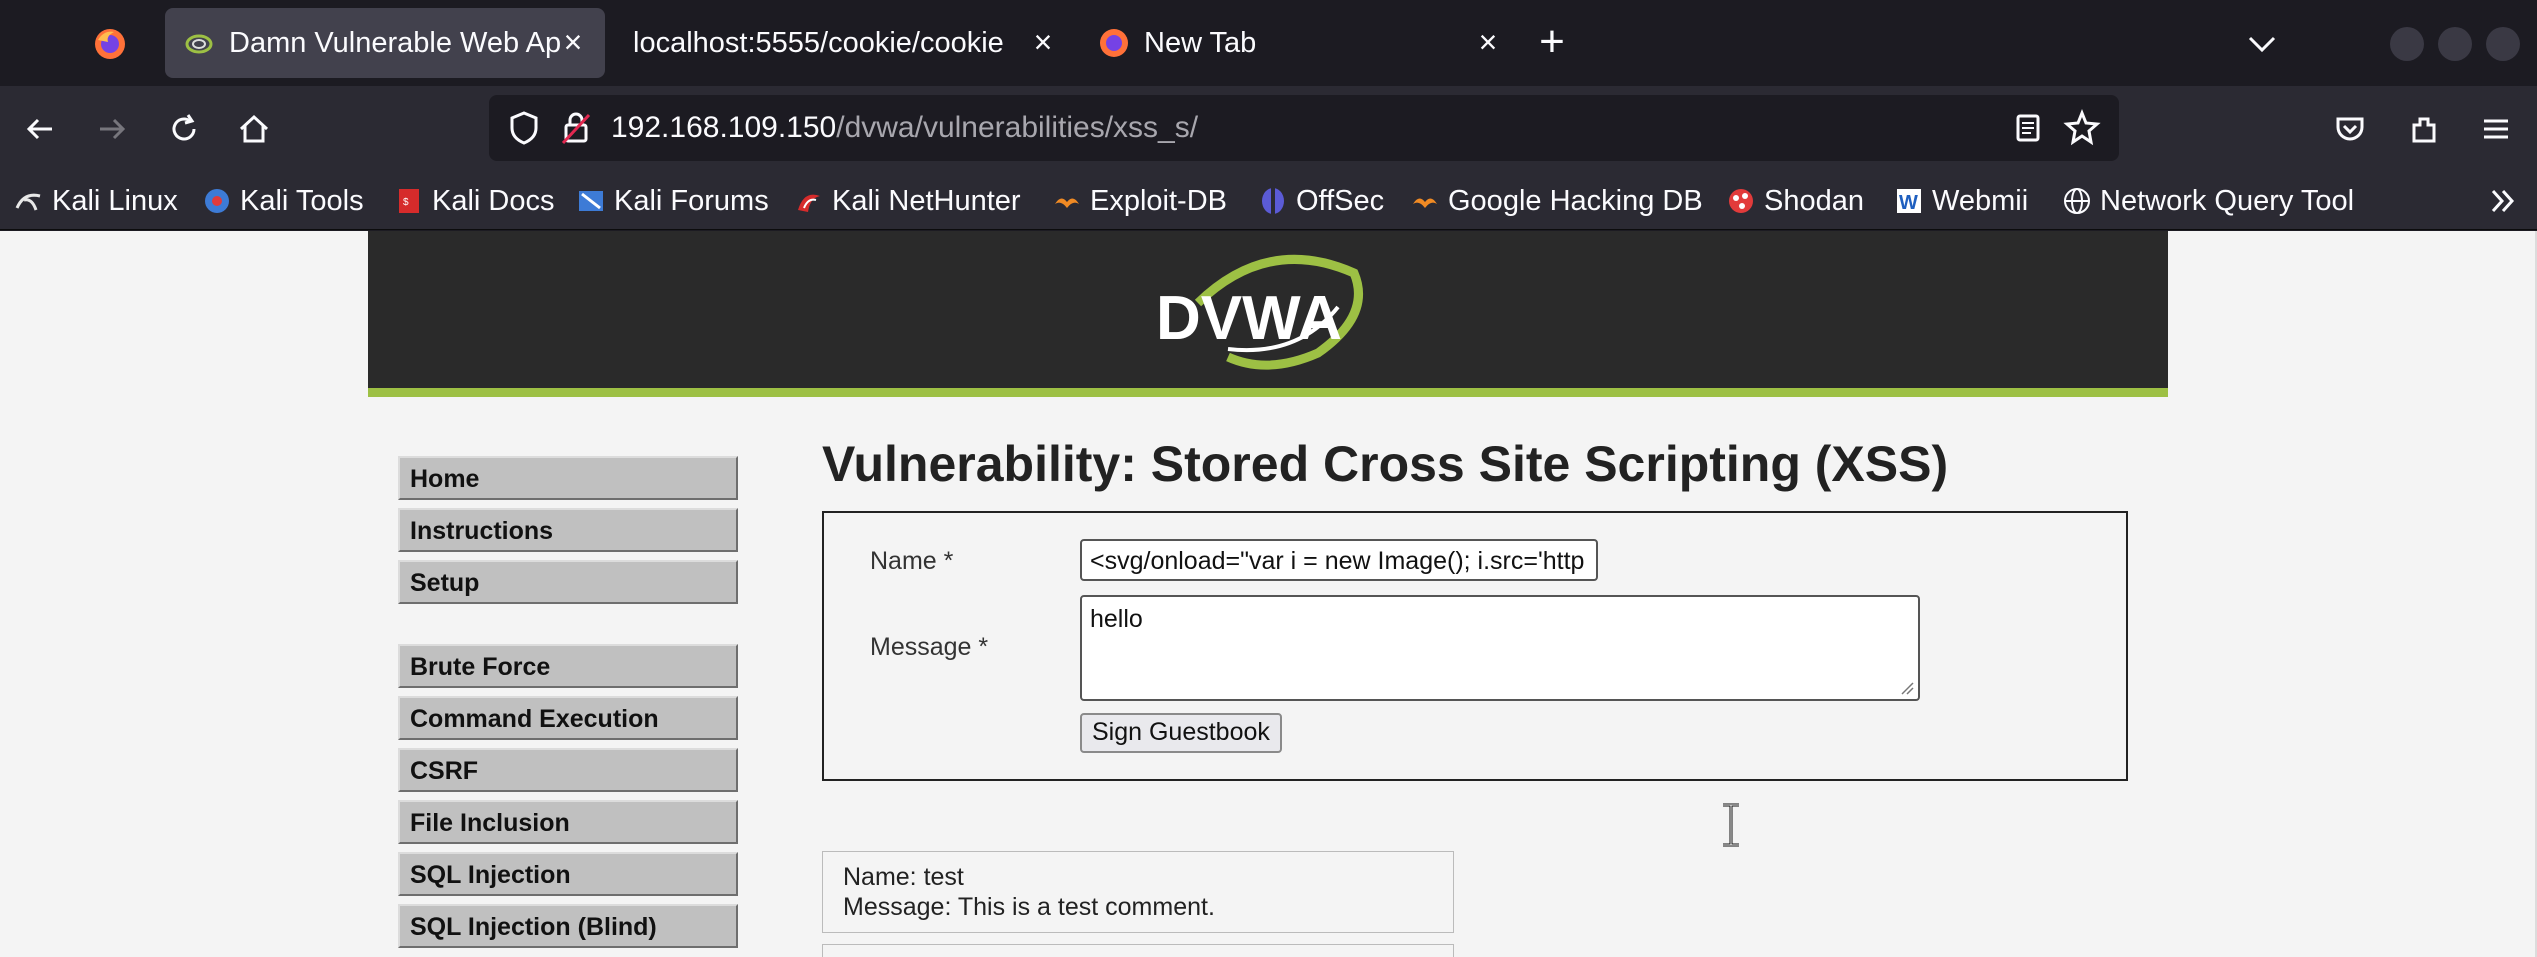  What do you see at coordinates (2028, 128) in the screenshot?
I see `reader-view-icon` at bounding box center [2028, 128].